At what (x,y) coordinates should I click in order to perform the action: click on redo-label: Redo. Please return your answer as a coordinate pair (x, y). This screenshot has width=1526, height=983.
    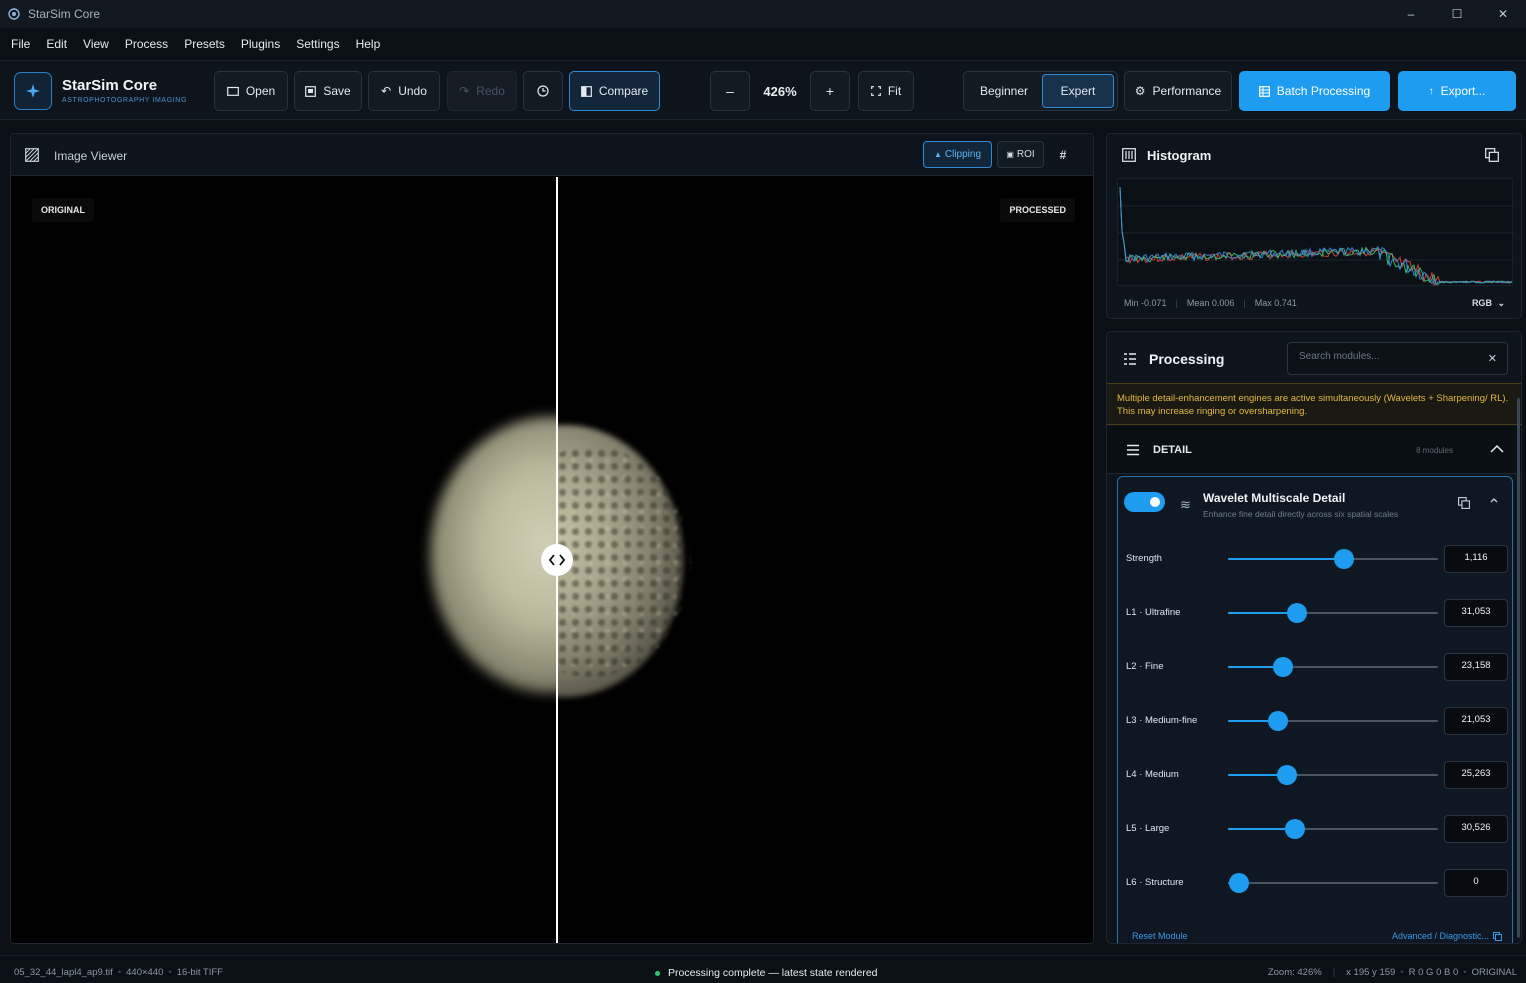
    Looking at the image, I should click on (490, 91).